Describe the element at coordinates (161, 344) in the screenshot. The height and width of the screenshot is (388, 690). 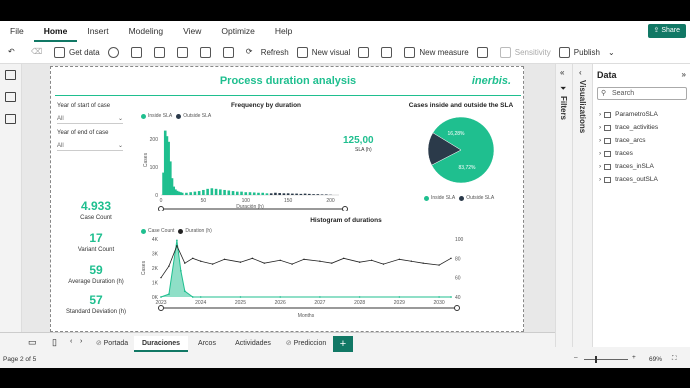
I see `tab-duraciones: Duraciones` at that location.